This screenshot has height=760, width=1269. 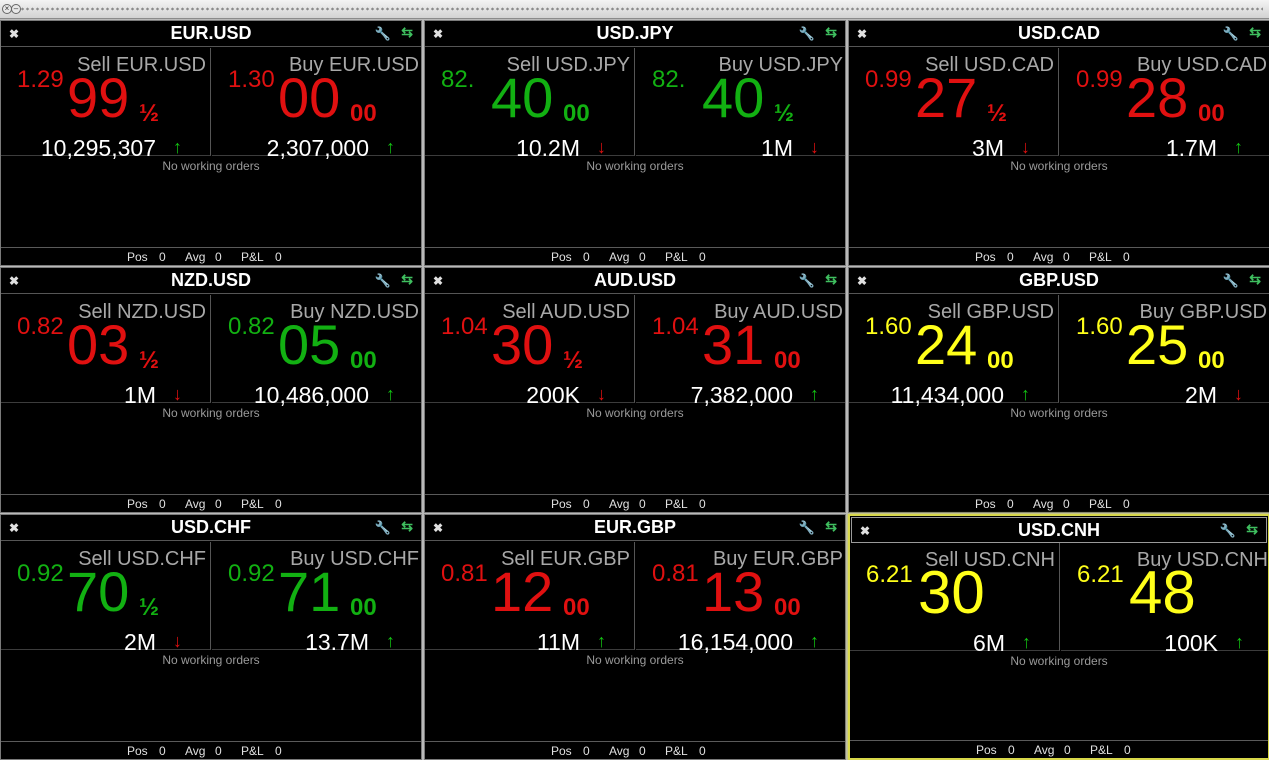 What do you see at coordinates (522, 98) in the screenshot?
I see `sell-pips: 40` at bounding box center [522, 98].